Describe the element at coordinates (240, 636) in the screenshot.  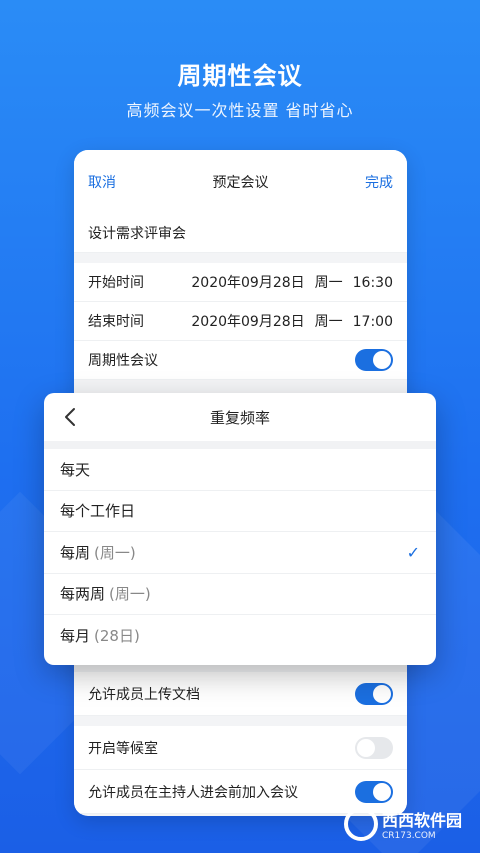
I see `option-monthly: 每月 (28日)` at that location.